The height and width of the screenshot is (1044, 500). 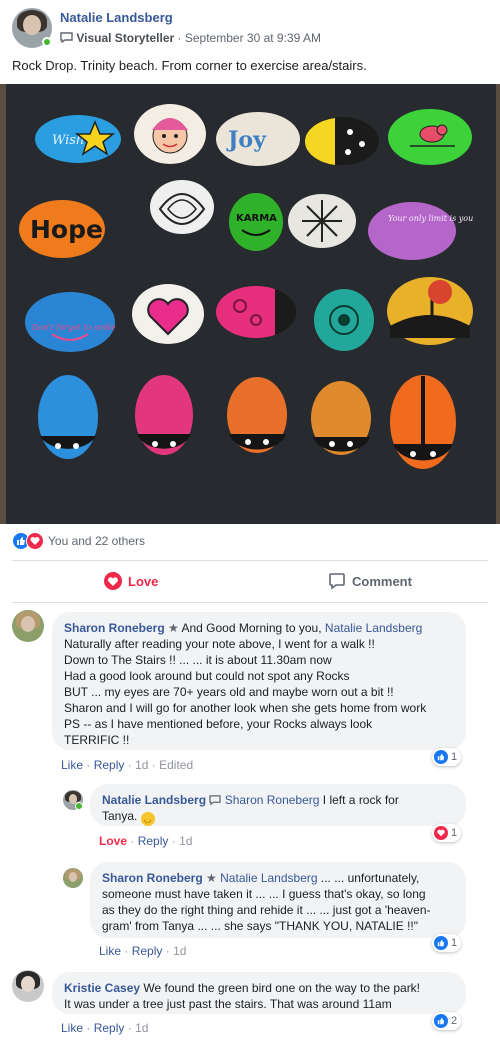 I want to click on smile-emoji-icon: ◡, so click(x=147, y=819).